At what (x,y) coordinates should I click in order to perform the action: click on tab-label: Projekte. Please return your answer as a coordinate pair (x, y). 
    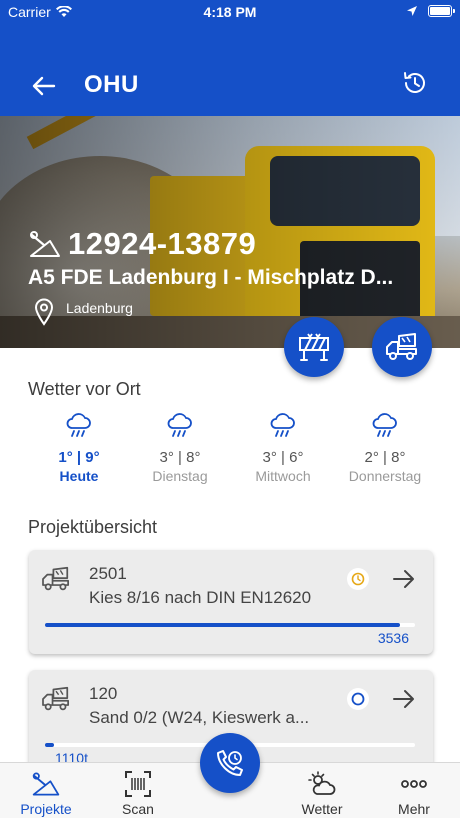
    Looking at the image, I should click on (46, 809).